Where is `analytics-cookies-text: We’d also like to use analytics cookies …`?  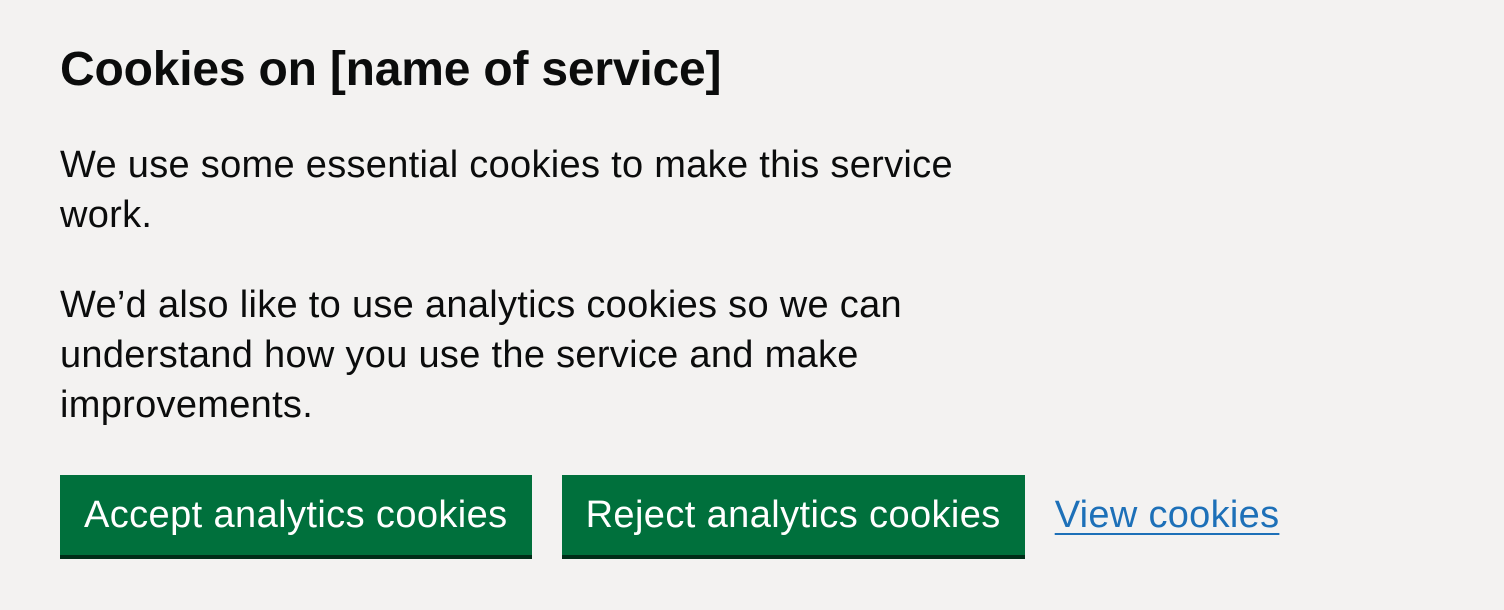
analytics-cookies-text: We’d also like to use analytics cookies … is located at coordinates (481, 355).